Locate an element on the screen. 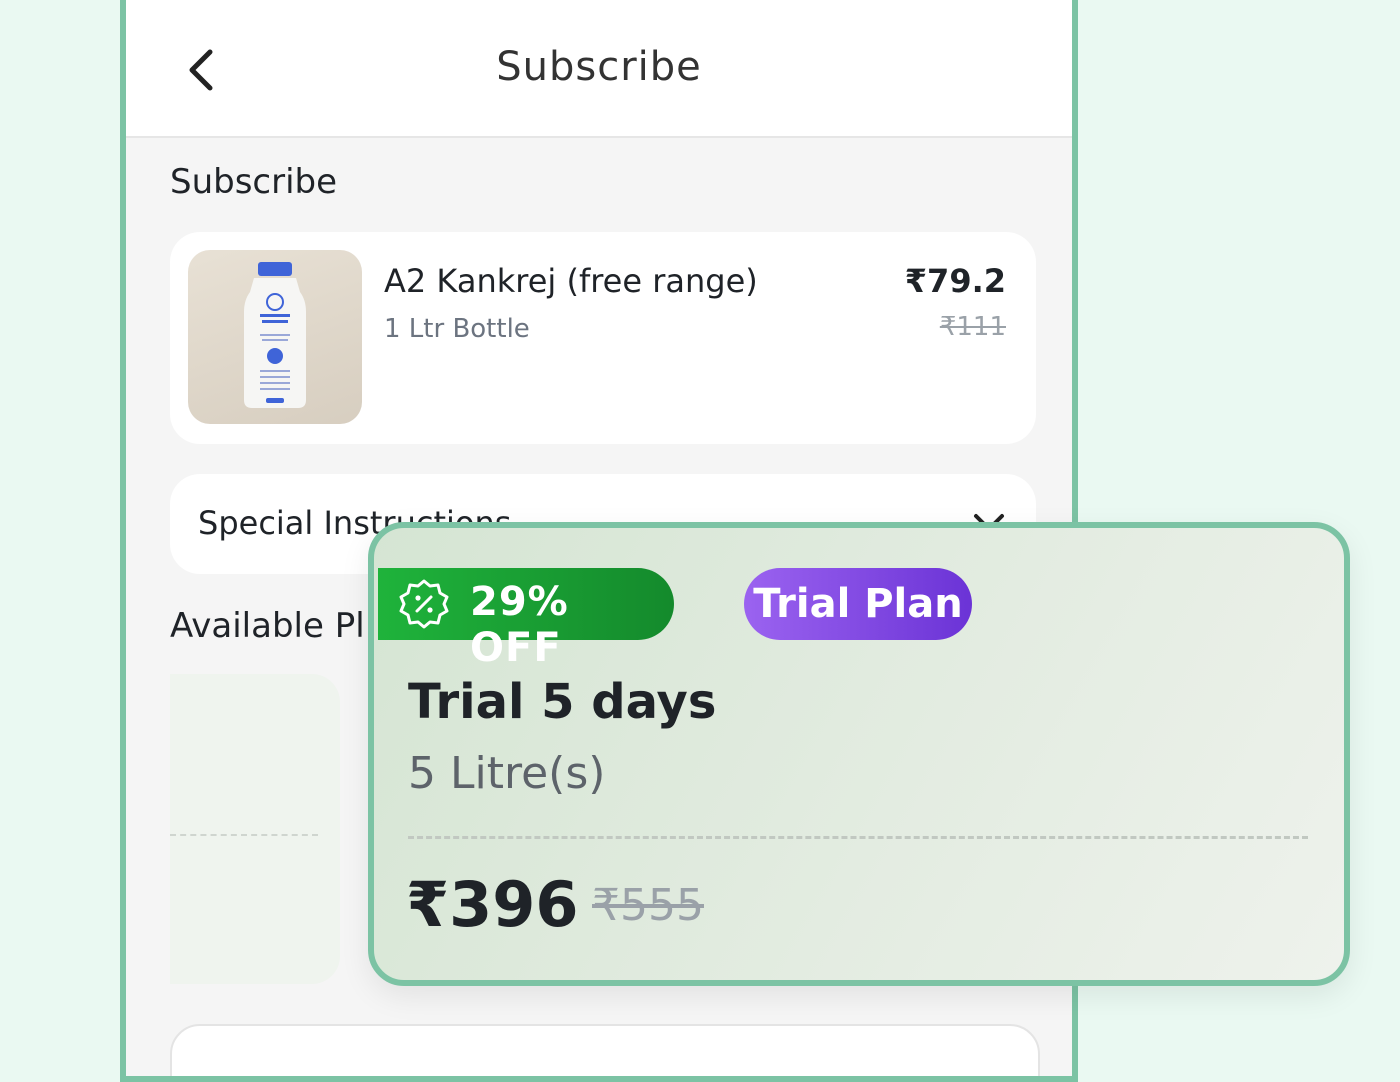 The height and width of the screenshot is (1082, 1400). section-title: Subscribe is located at coordinates (254, 182).